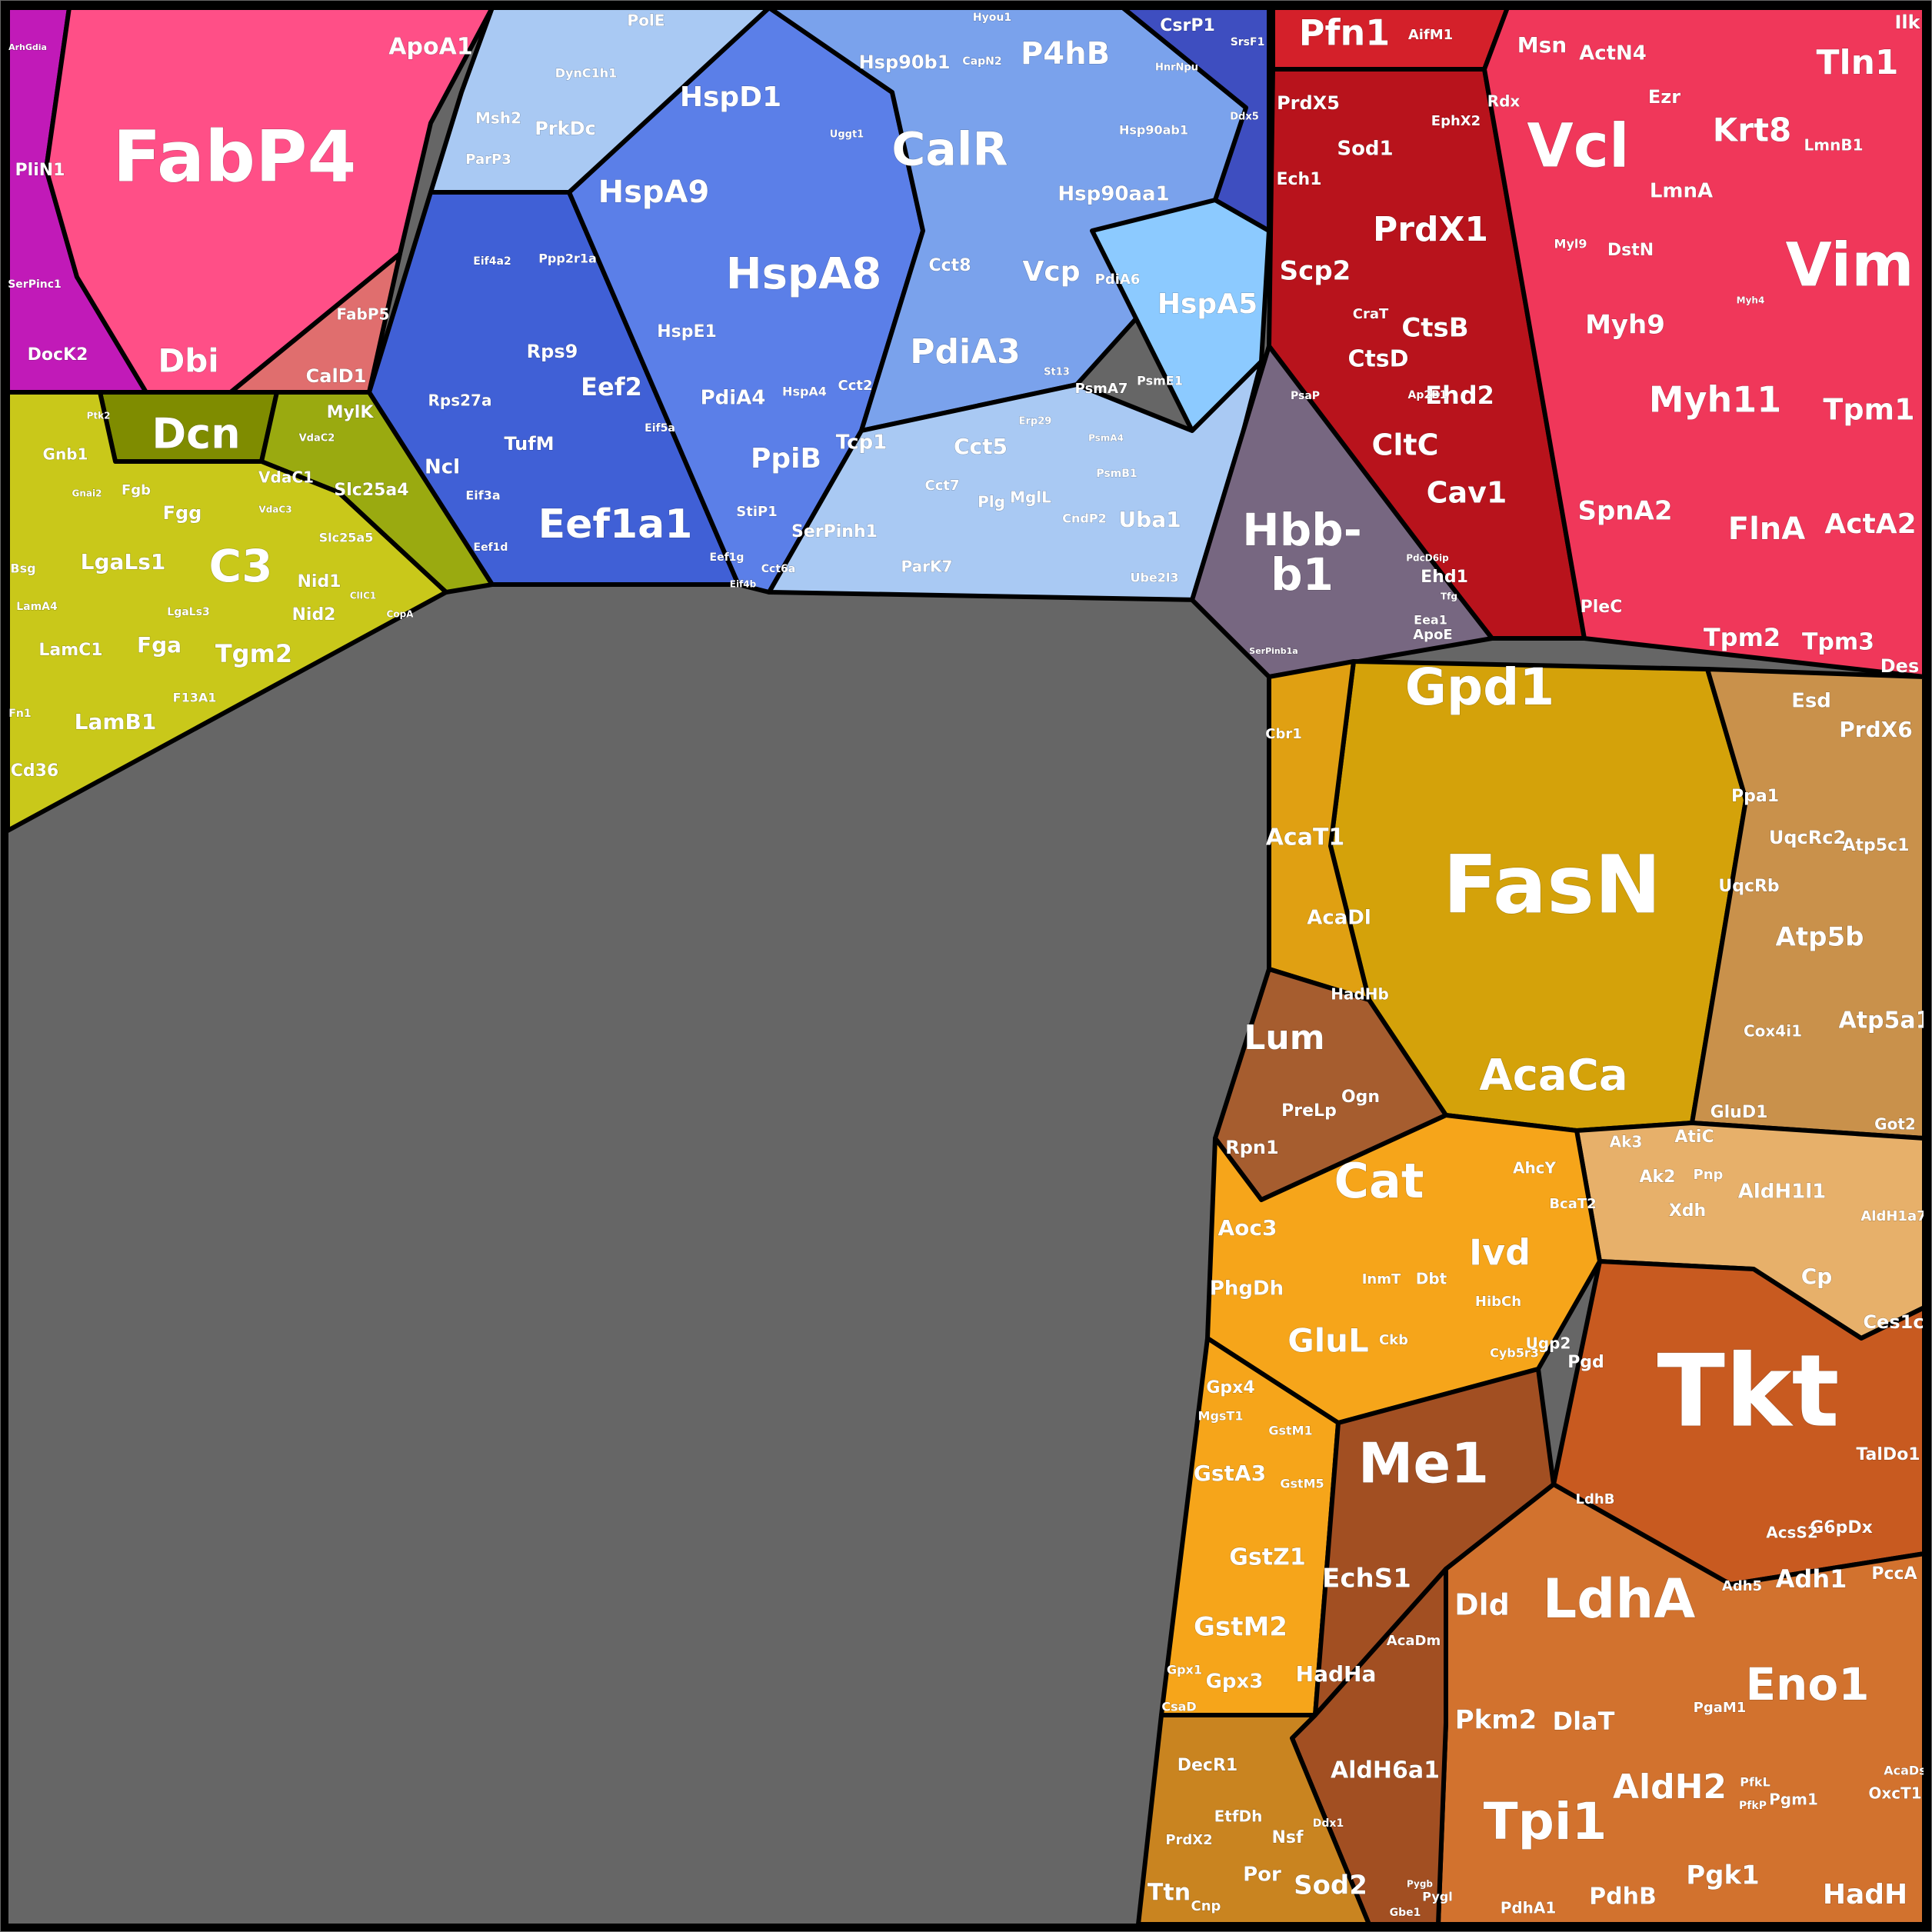 The image size is (1932, 1932). I want to click on cell-label-ap2b1: Ap2B1, so click(1427, 395).